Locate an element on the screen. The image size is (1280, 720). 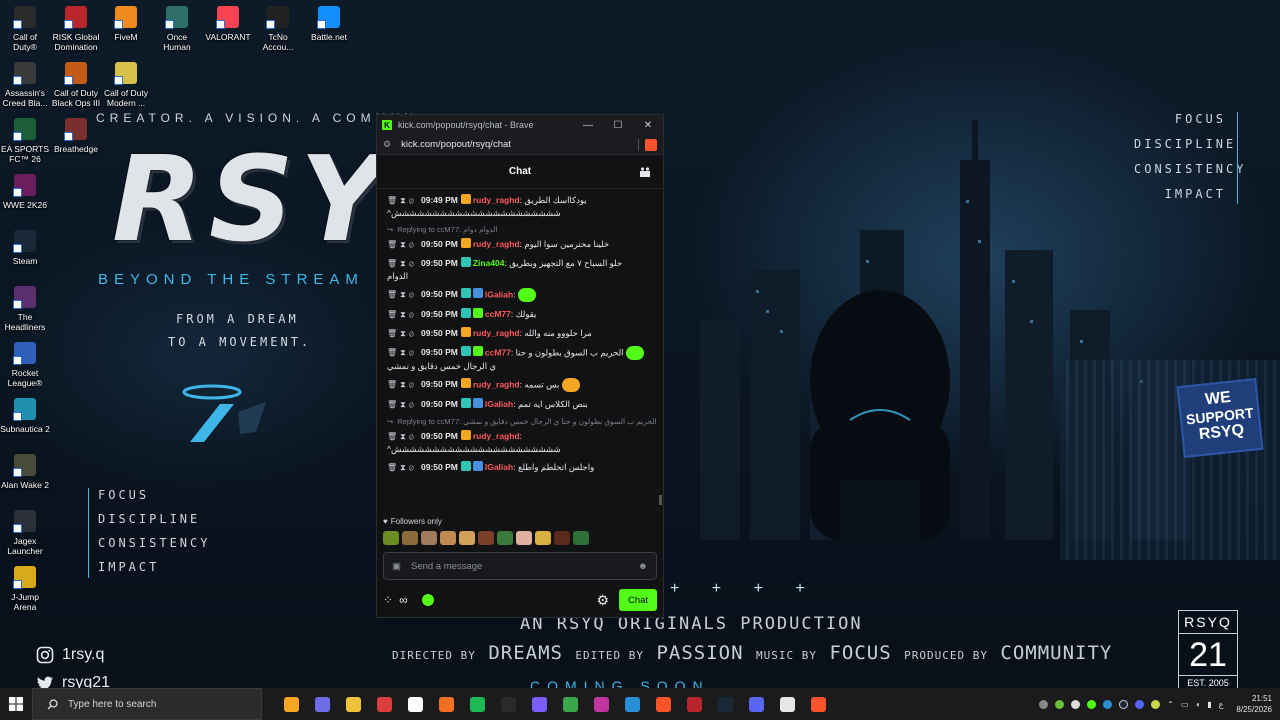
message-username: Zina404 is located at coordinates (489, 263).